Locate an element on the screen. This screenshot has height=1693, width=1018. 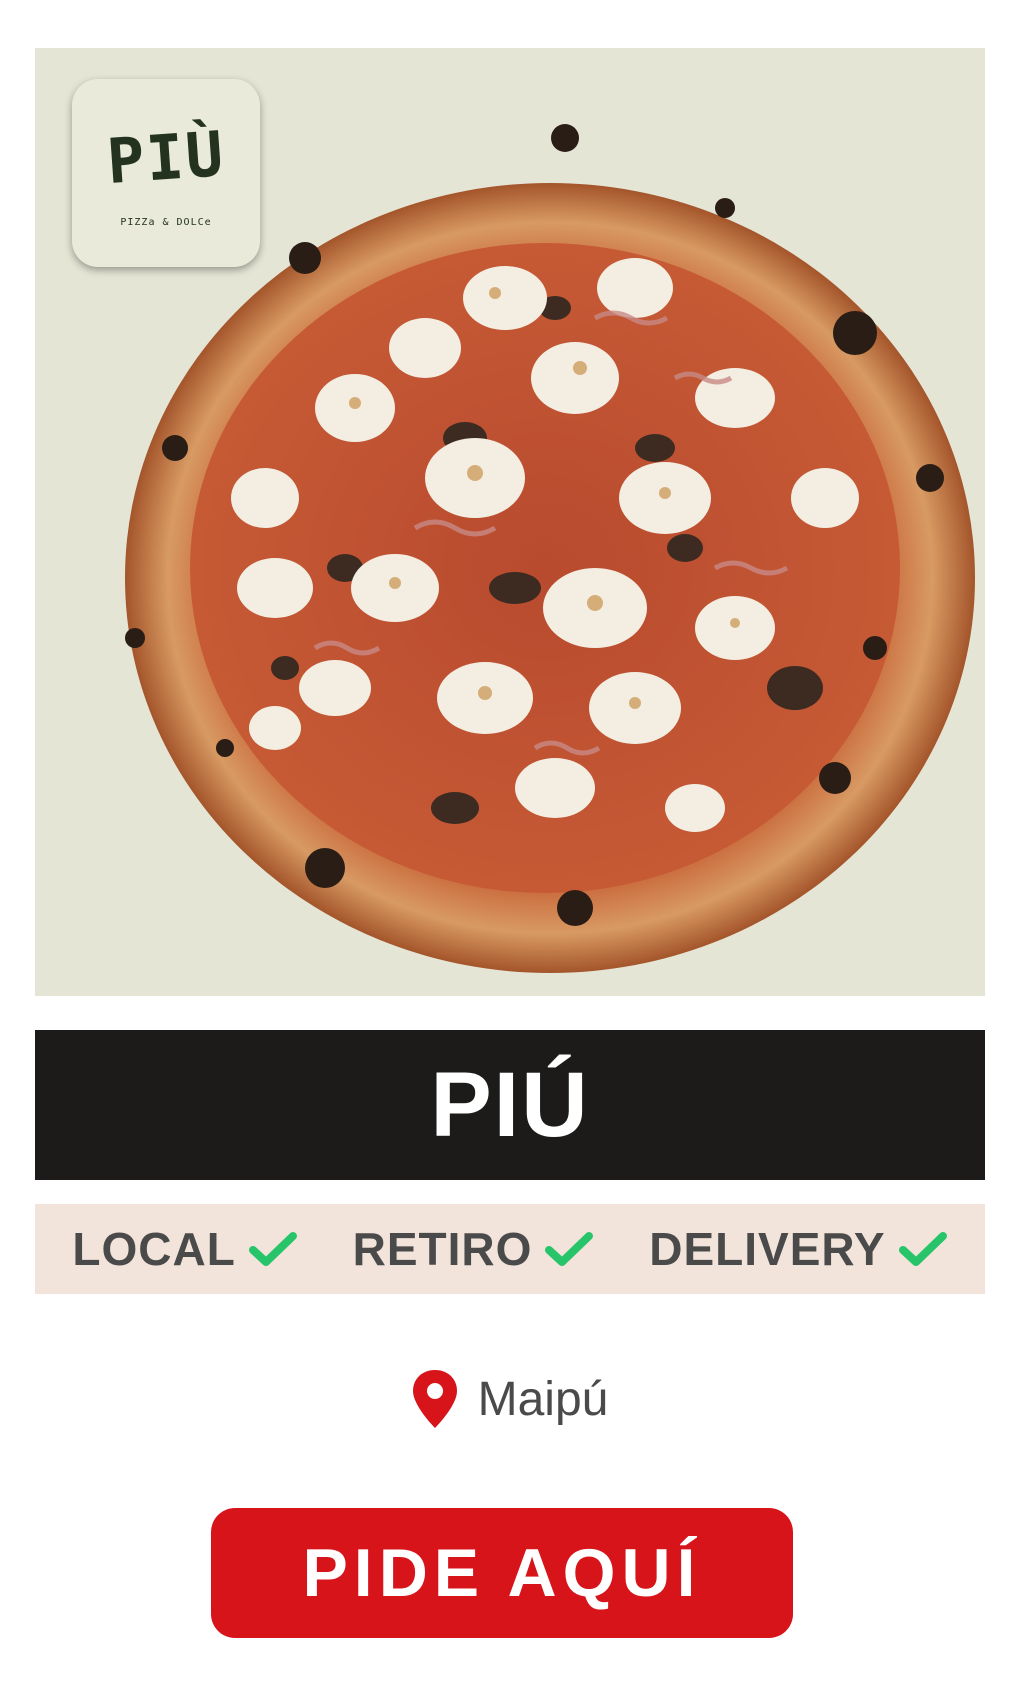
logo-wordmark: PIÙ is located at coordinates (166, 157).